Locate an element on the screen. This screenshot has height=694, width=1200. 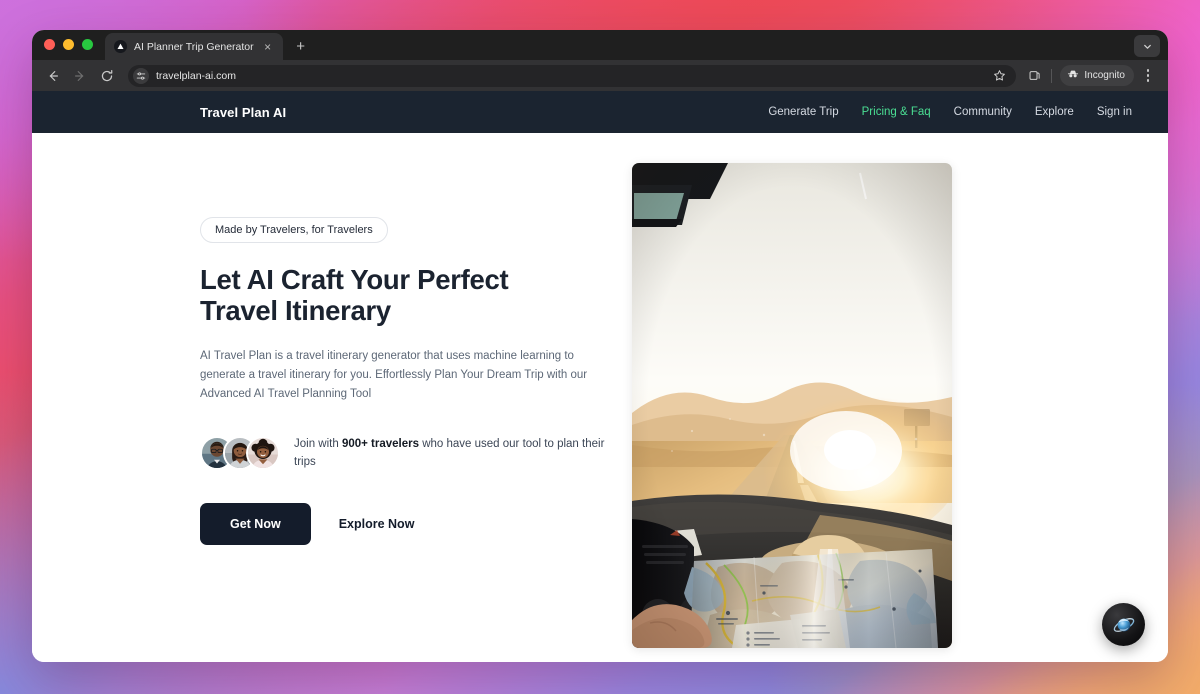
window-traffic-lights is located at coordinates (74, 45).